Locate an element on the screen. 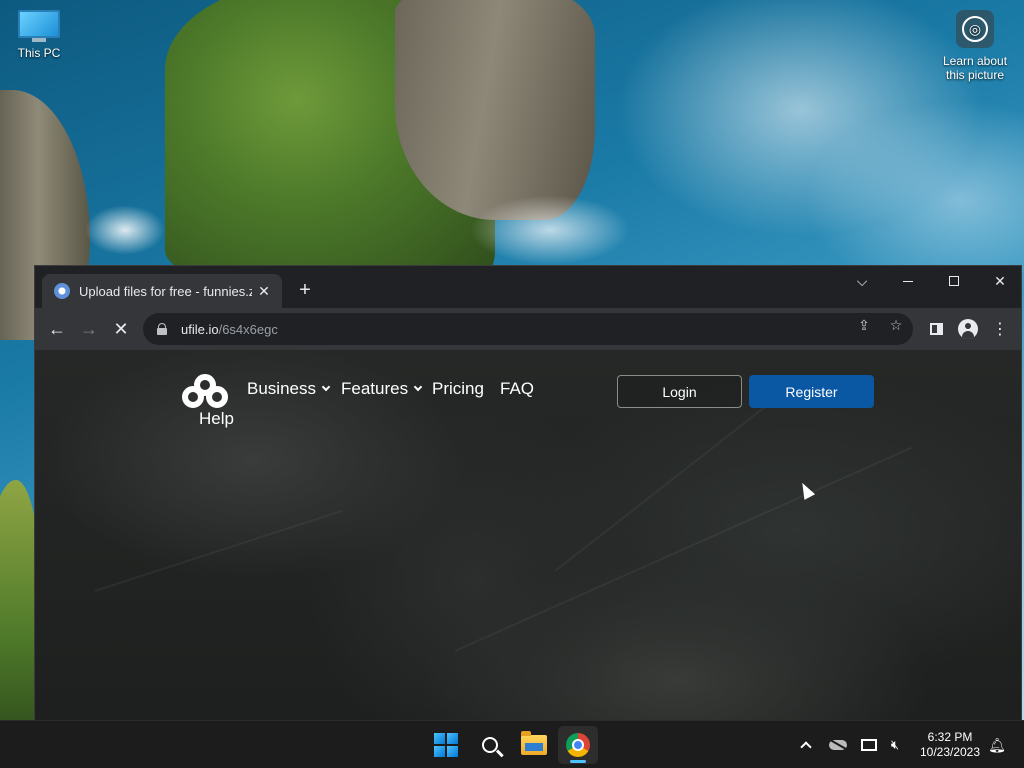 The image size is (1024, 768). taskbar-search-button is located at coordinates (490, 745).